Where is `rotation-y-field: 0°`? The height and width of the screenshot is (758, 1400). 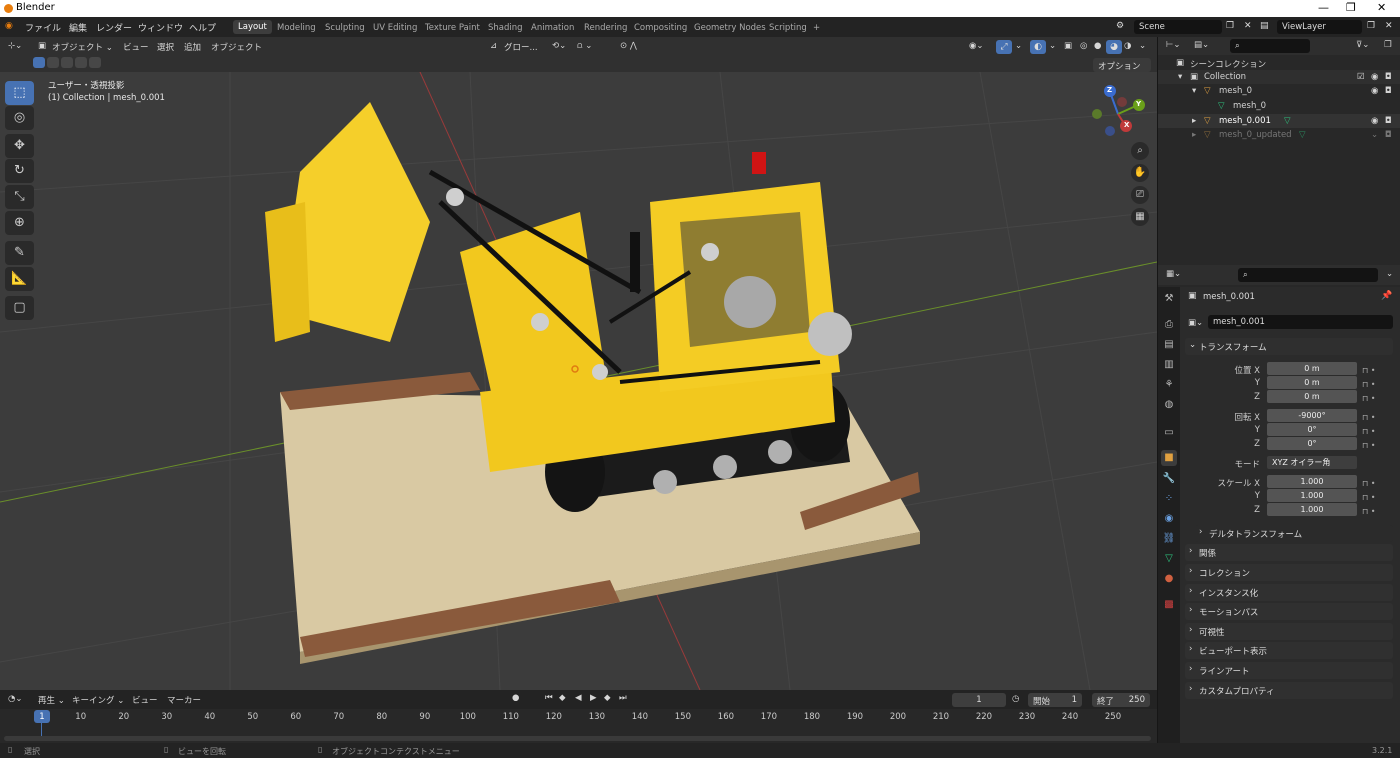 rotation-y-field: 0° is located at coordinates (1312, 429).